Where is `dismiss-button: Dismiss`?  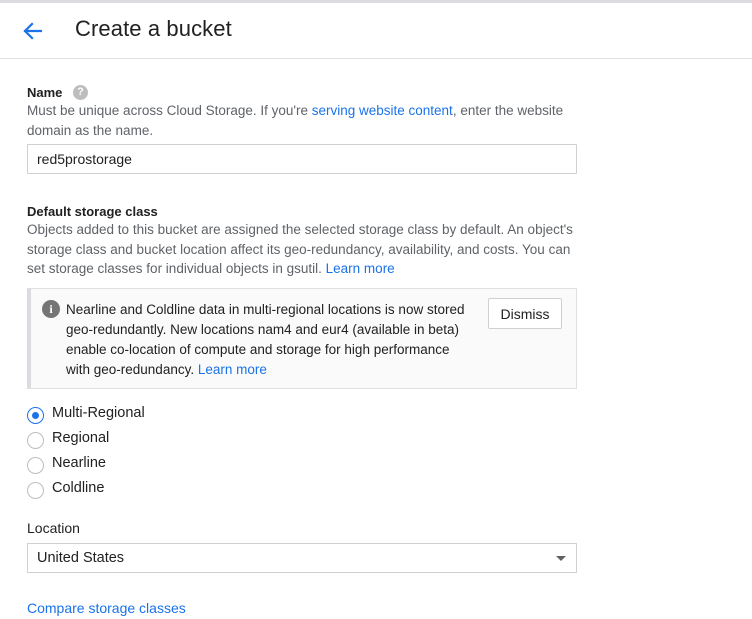
dismiss-button: Dismiss is located at coordinates (525, 313).